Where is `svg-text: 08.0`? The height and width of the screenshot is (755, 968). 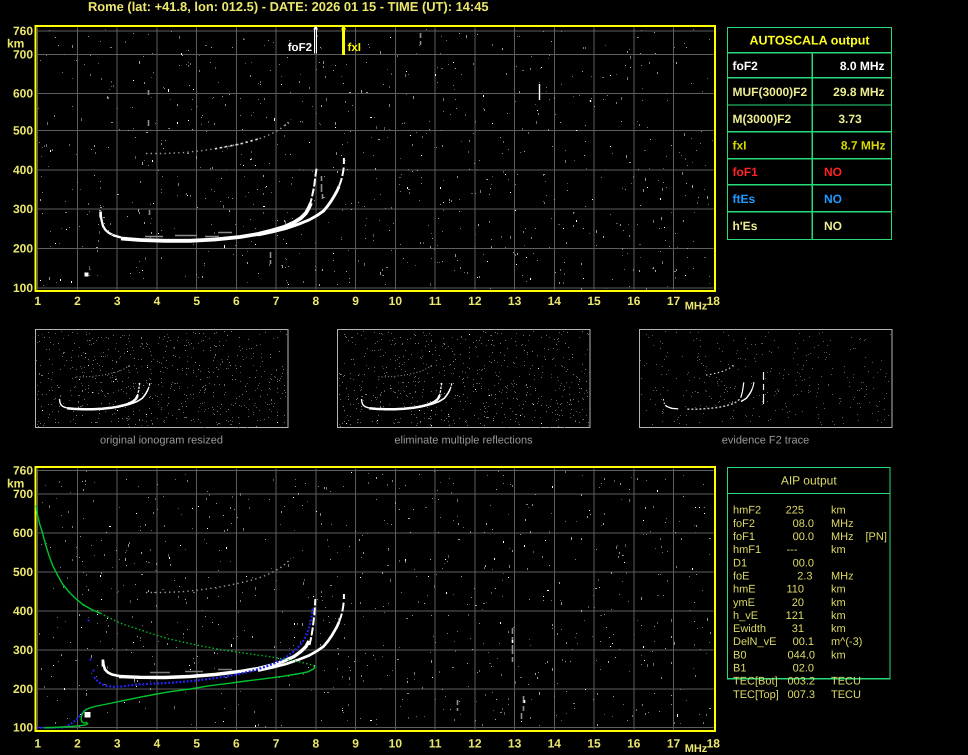 svg-text: 08.0 is located at coordinates (803, 524).